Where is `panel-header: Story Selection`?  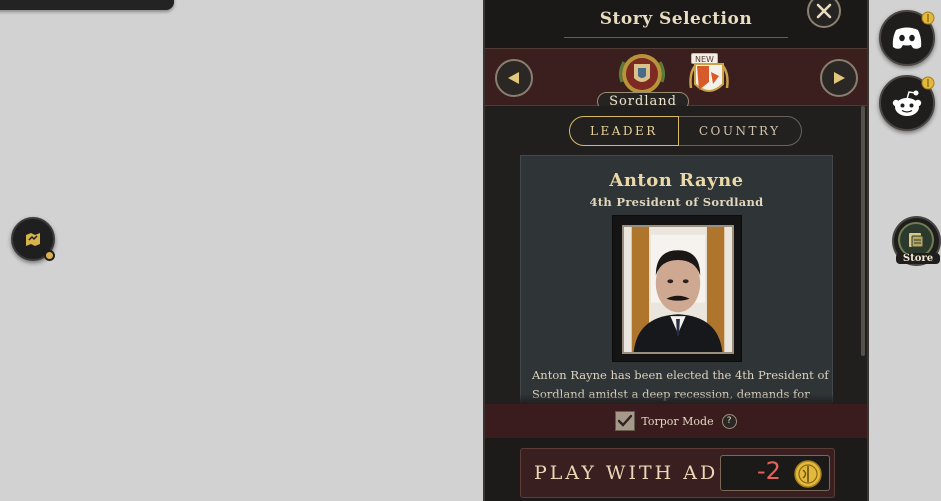 panel-header: Story Selection is located at coordinates (676, 24).